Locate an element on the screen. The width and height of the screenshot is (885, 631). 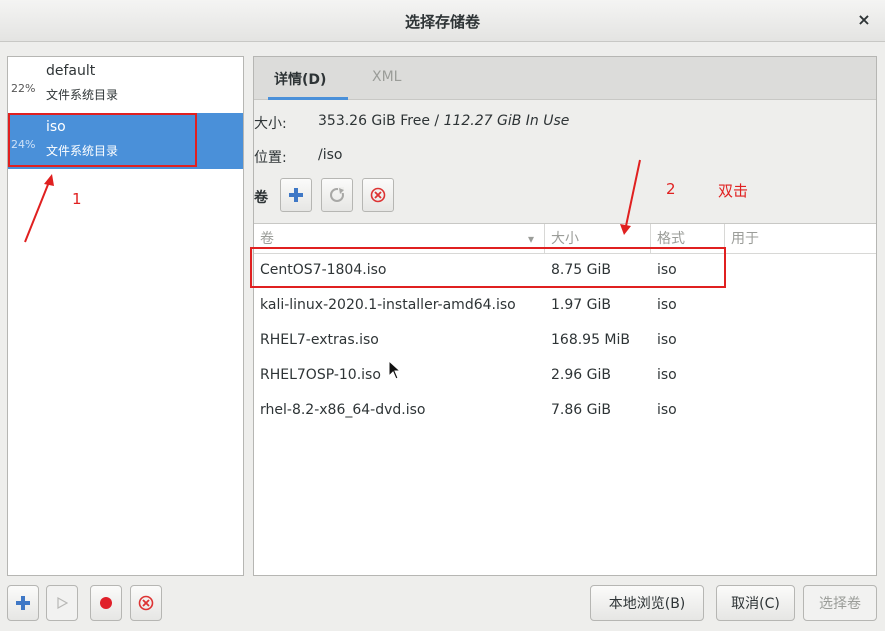
volume-name: kali-linux-2020.1-installer-amd64.iso is located at coordinates (388, 305).